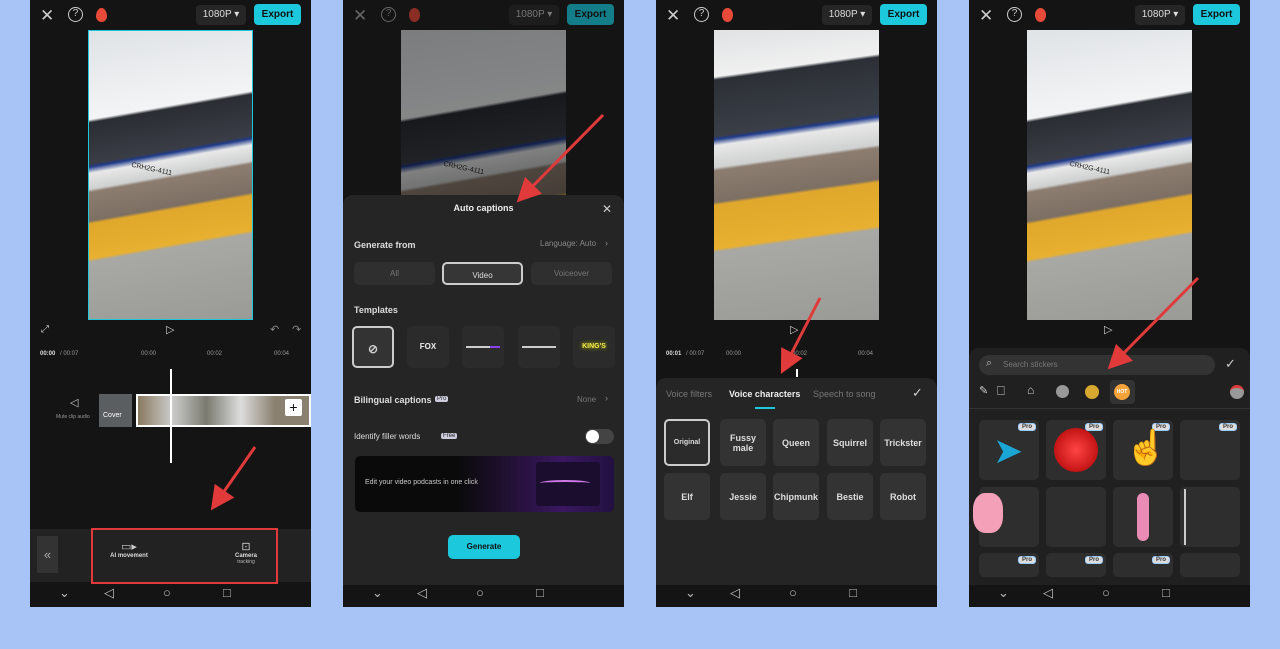  What do you see at coordinates (484, 547) in the screenshot?
I see `generate-button: Generate` at bounding box center [484, 547].